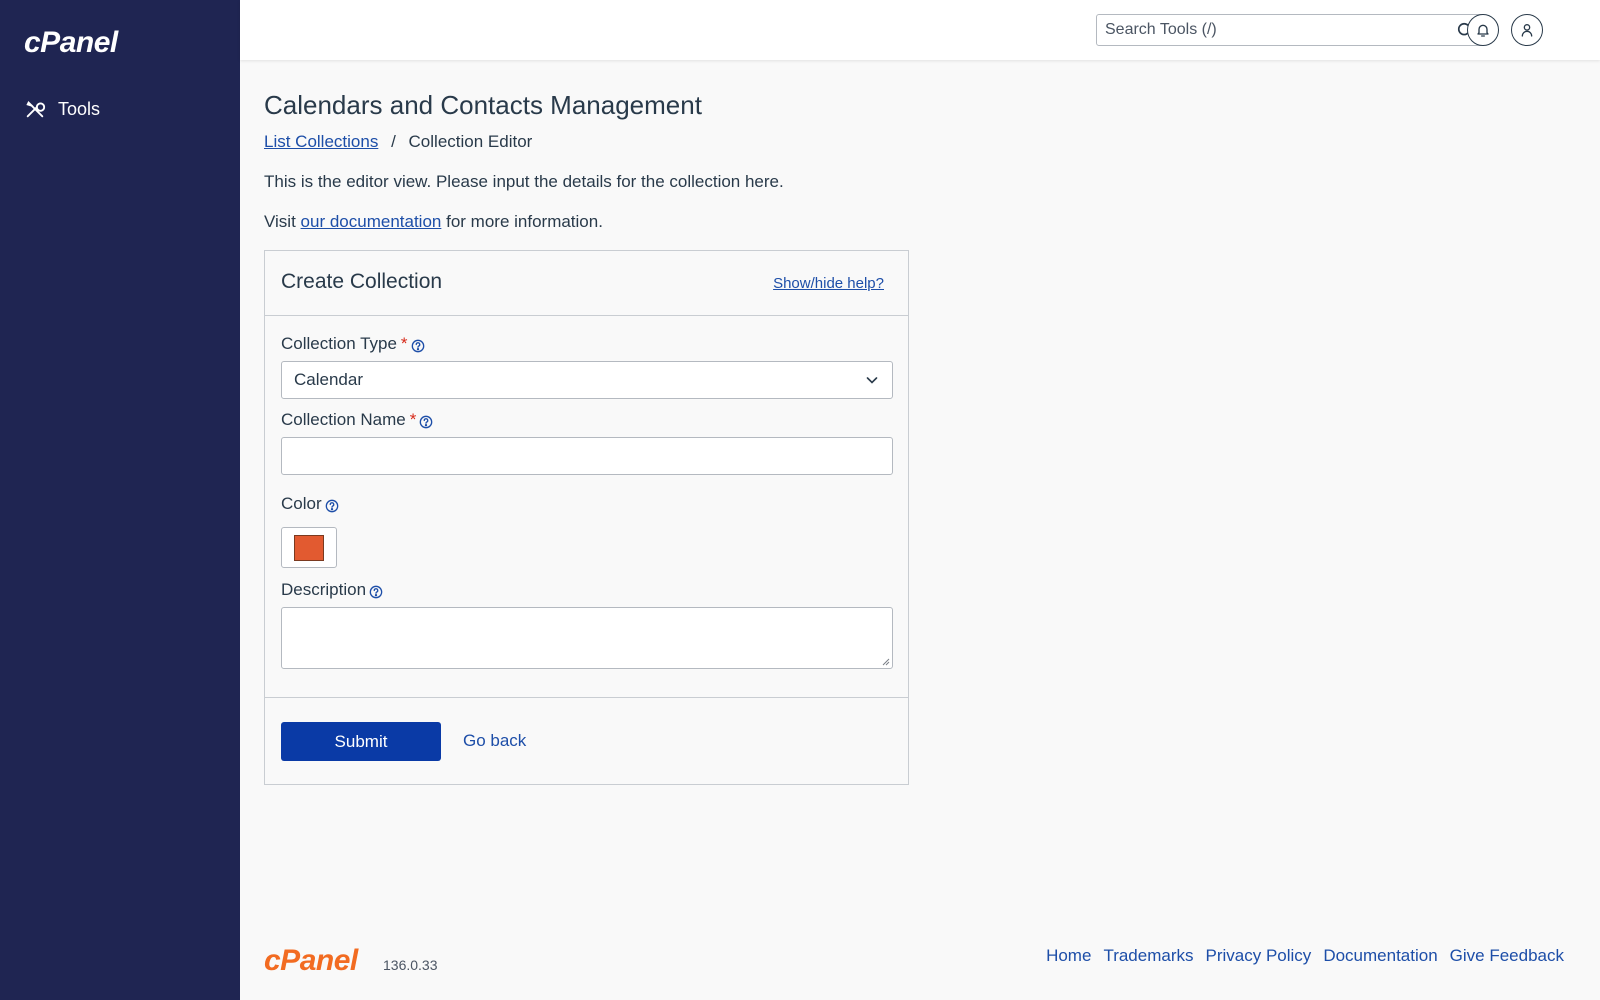 Image resolution: width=1600 pixels, height=1000 pixels. Describe the element at coordinates (587, 456) in the screenshot. I see `collection-name-input` at that location.